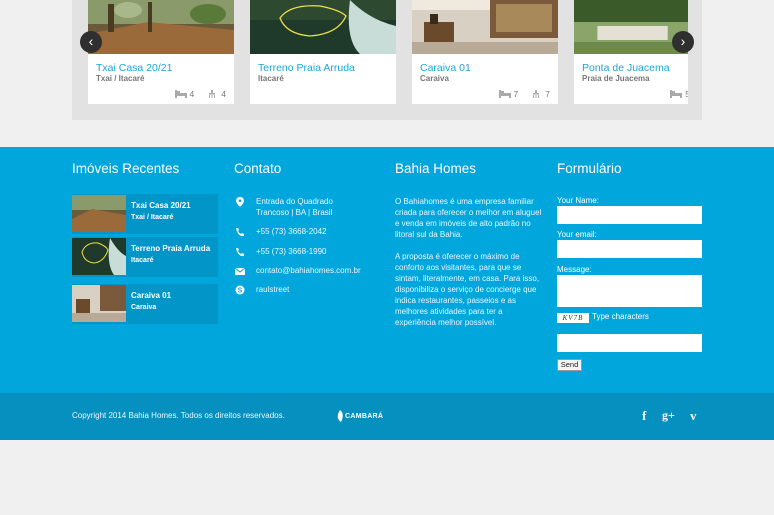 The image size is (774, 515). Describe the element at coordinates (306, 68) in the screenshot. I see `property-title: Terreno Praia Arruda` at that location.